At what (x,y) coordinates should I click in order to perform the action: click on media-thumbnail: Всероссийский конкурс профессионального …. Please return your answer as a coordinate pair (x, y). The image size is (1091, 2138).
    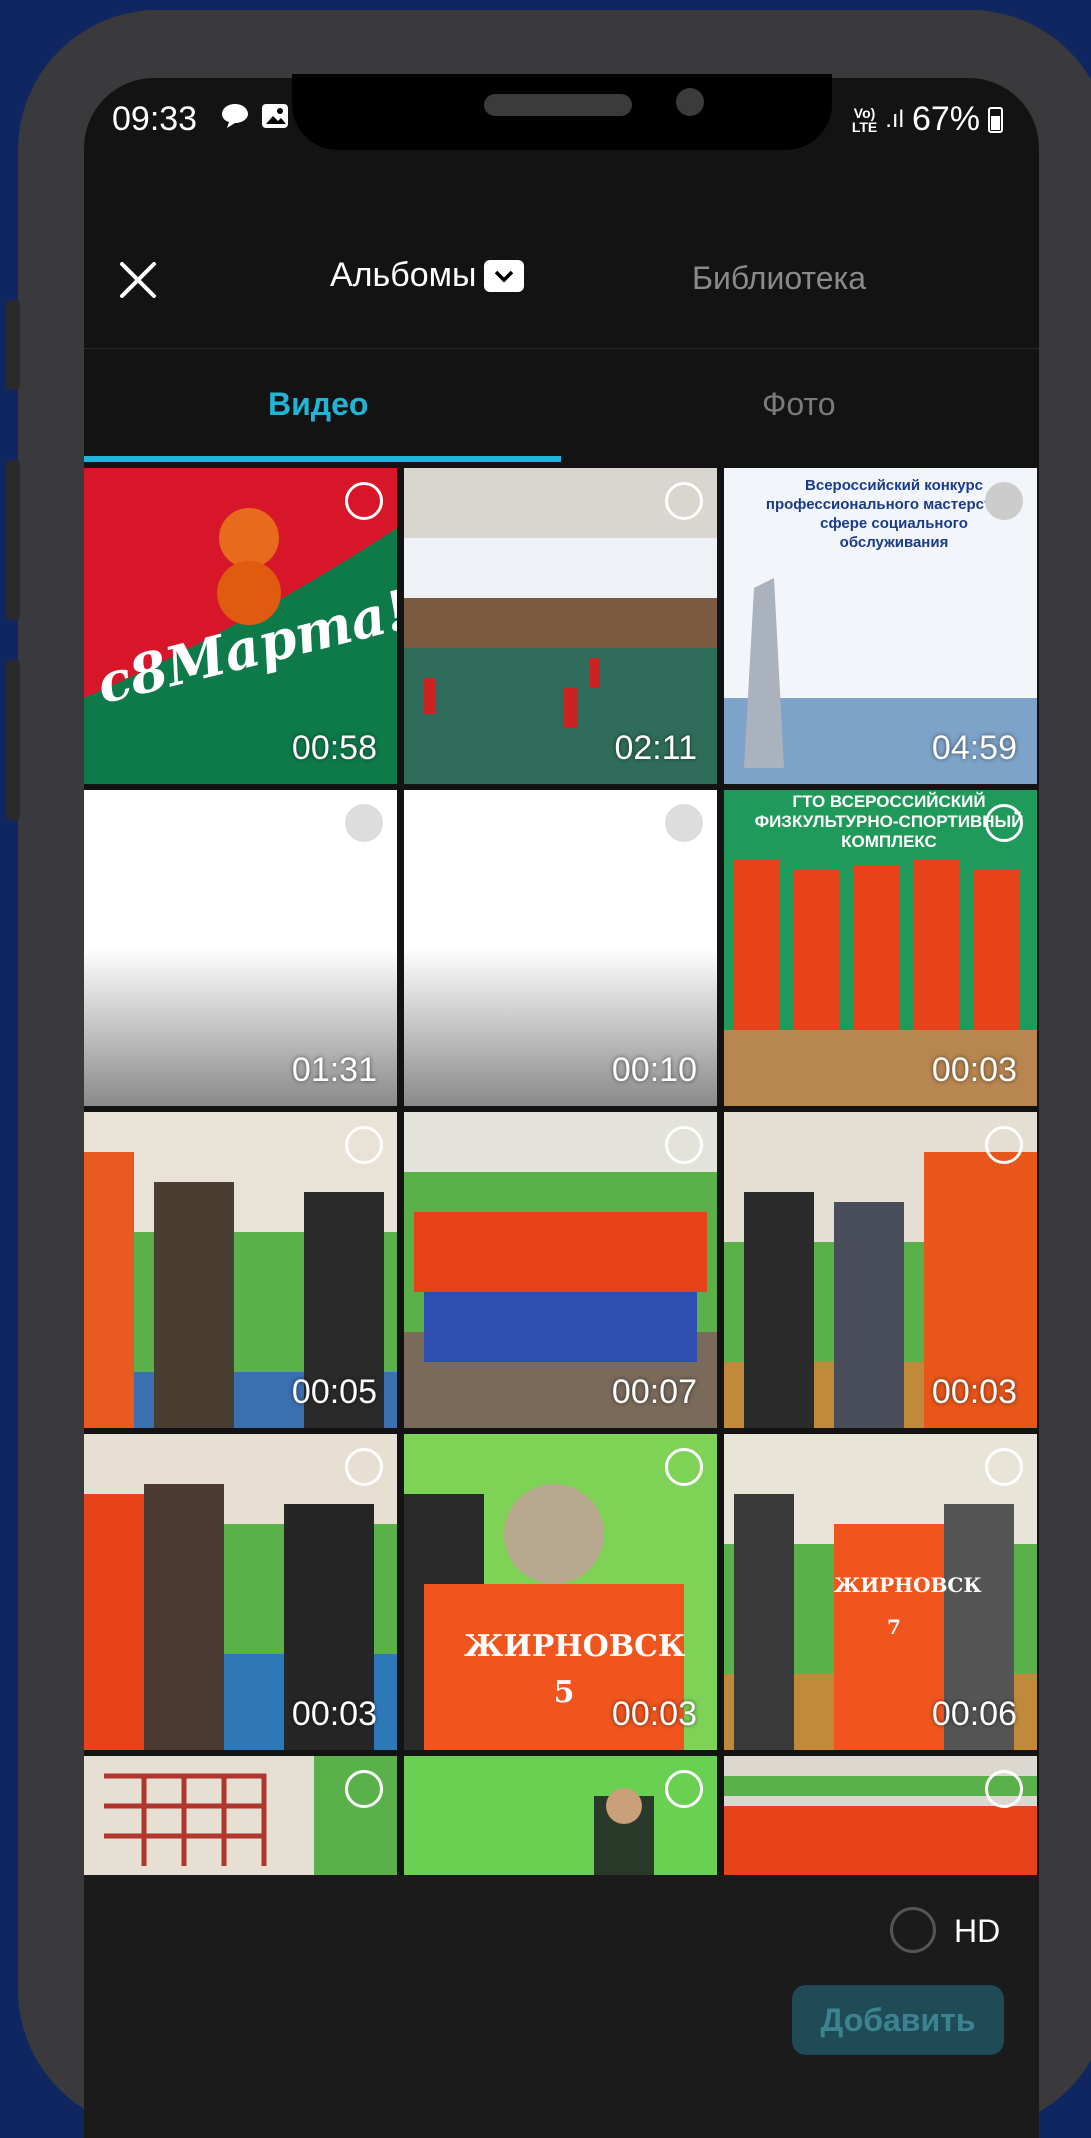
    Looking at the image, I should click on (880, 626).